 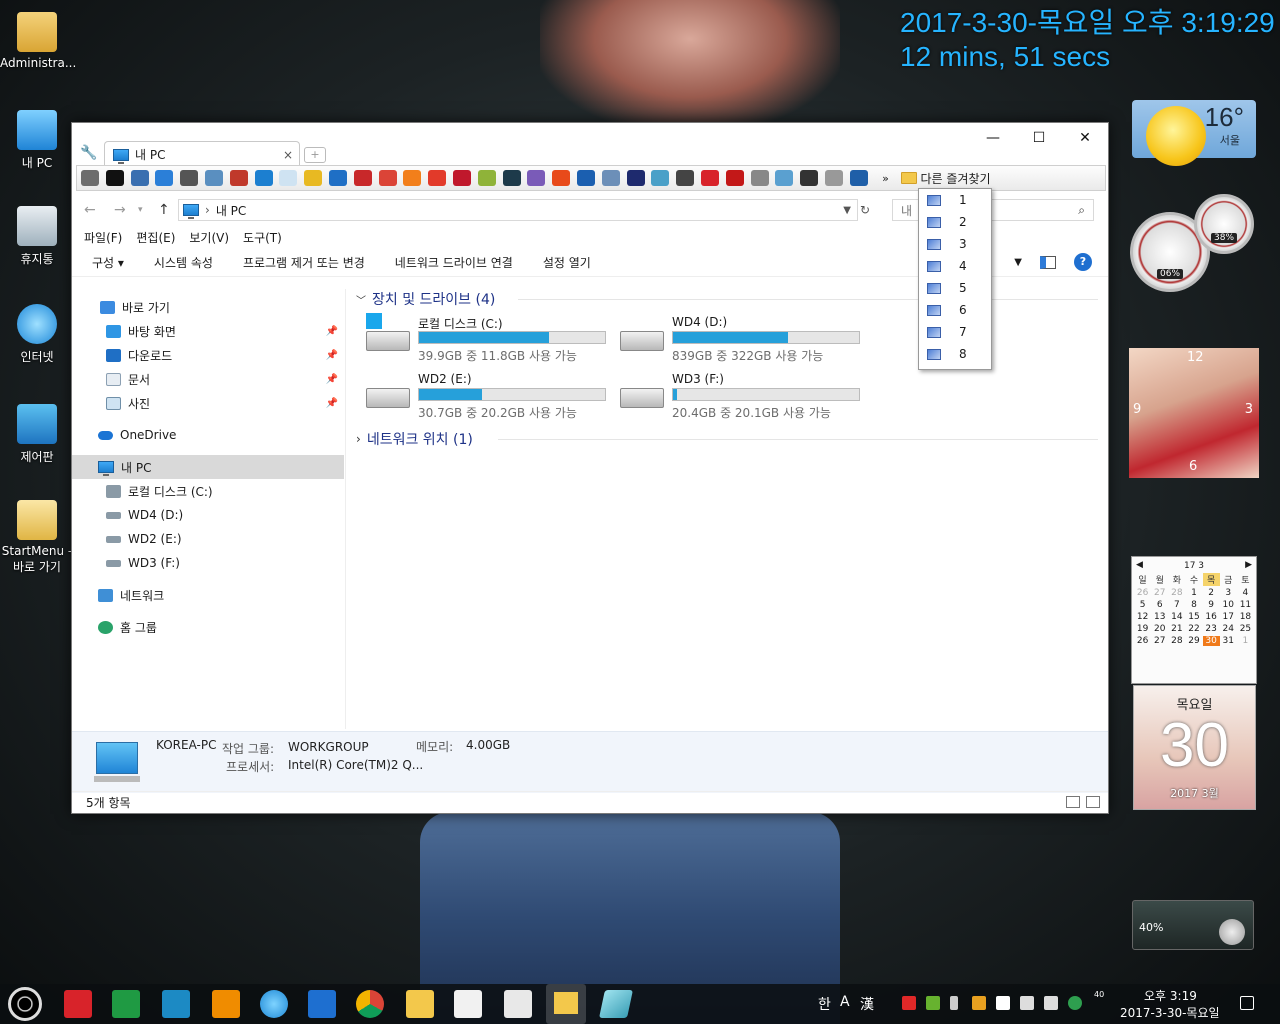 I want to click on calendar-day: 14, so click(x=1176, y=617).